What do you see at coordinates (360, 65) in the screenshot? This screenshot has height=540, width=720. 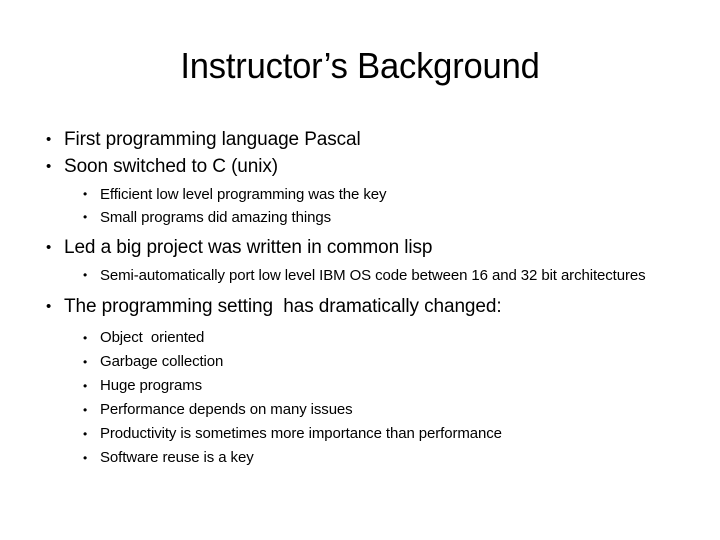 I see `slide-title: Instructor’s Background` at bounding box center [360, 65].